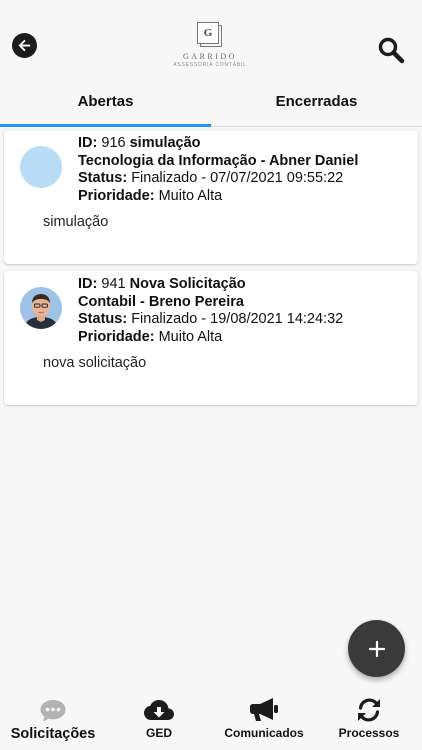 This screenshot has height=750, width=422. Describe the element at coordinates (316, 104) in the screenshot. I see `tab-encerradas: Encerradas` at that location.